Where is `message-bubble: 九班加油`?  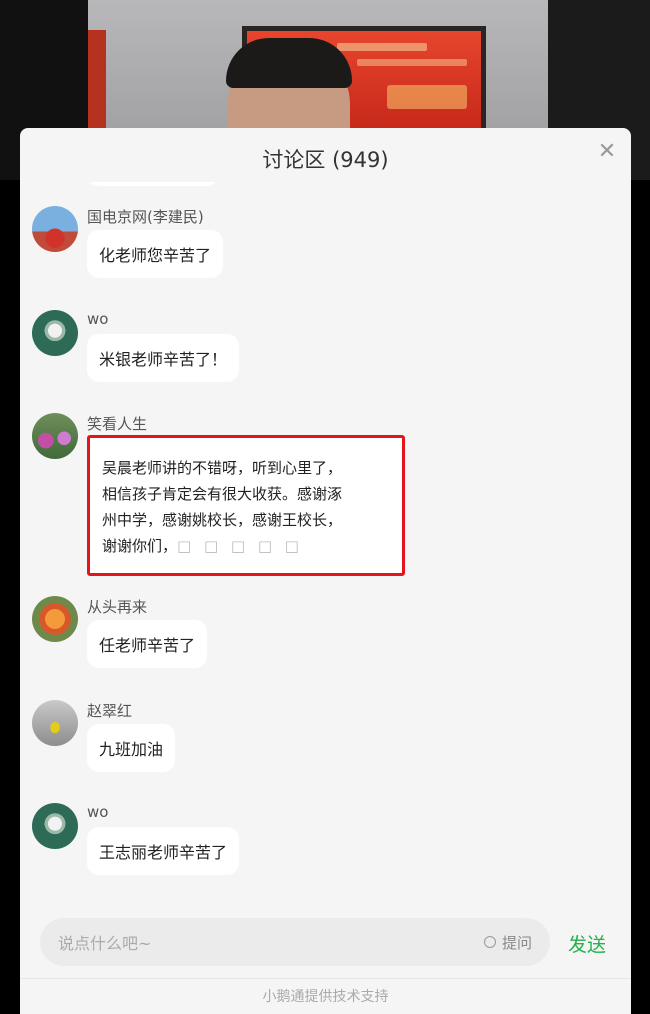 message-bubble: 九班加油 is located at coordinates (131, 748).